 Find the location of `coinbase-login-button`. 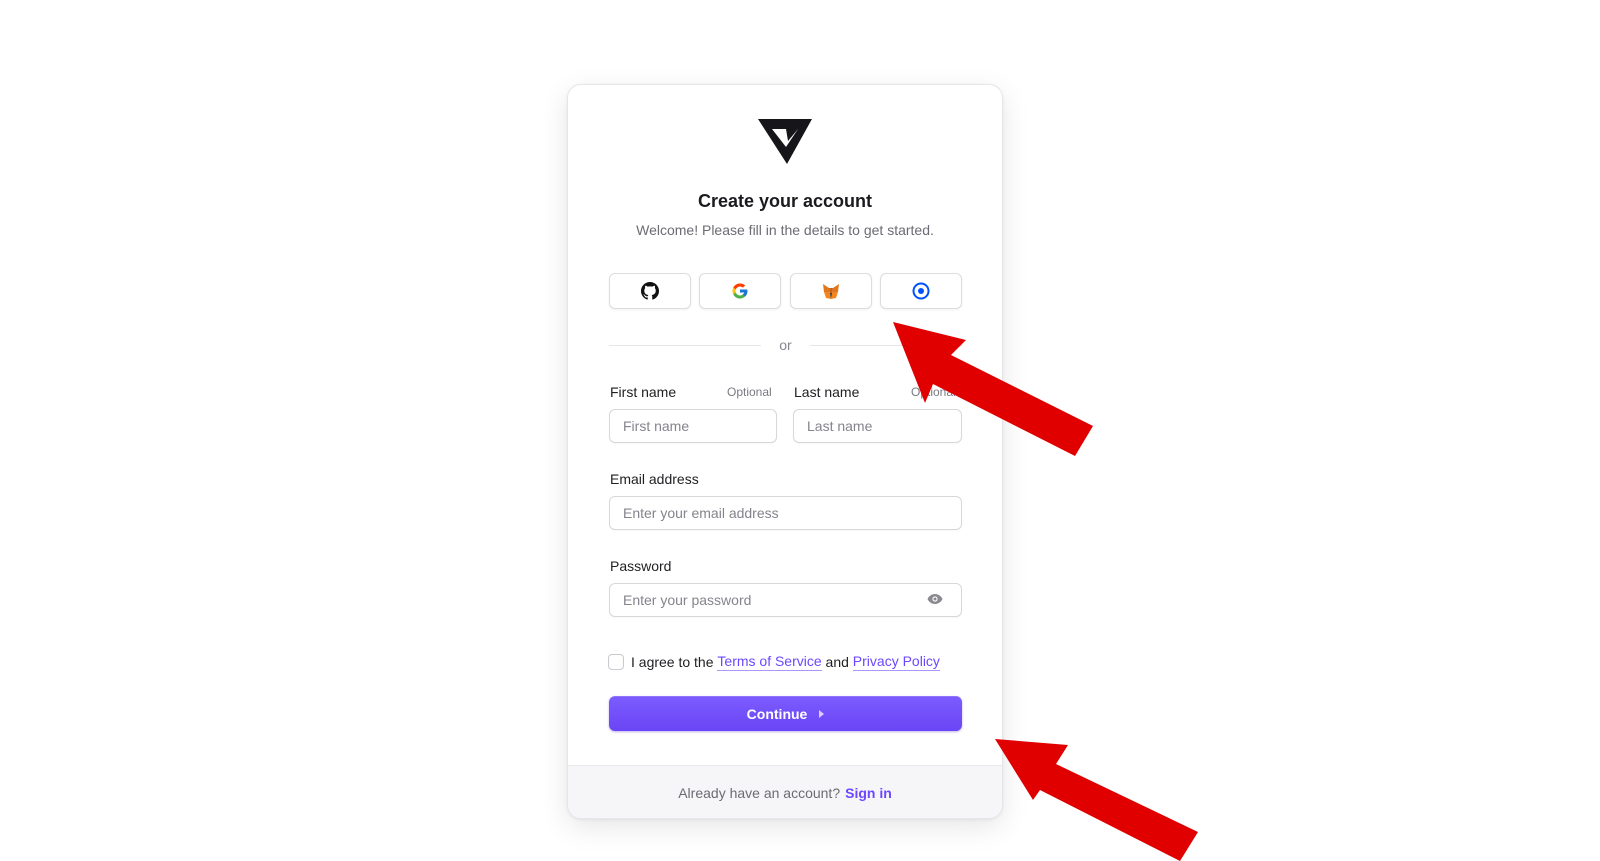

coinbase-login-button is located at coordinates (920, 291).